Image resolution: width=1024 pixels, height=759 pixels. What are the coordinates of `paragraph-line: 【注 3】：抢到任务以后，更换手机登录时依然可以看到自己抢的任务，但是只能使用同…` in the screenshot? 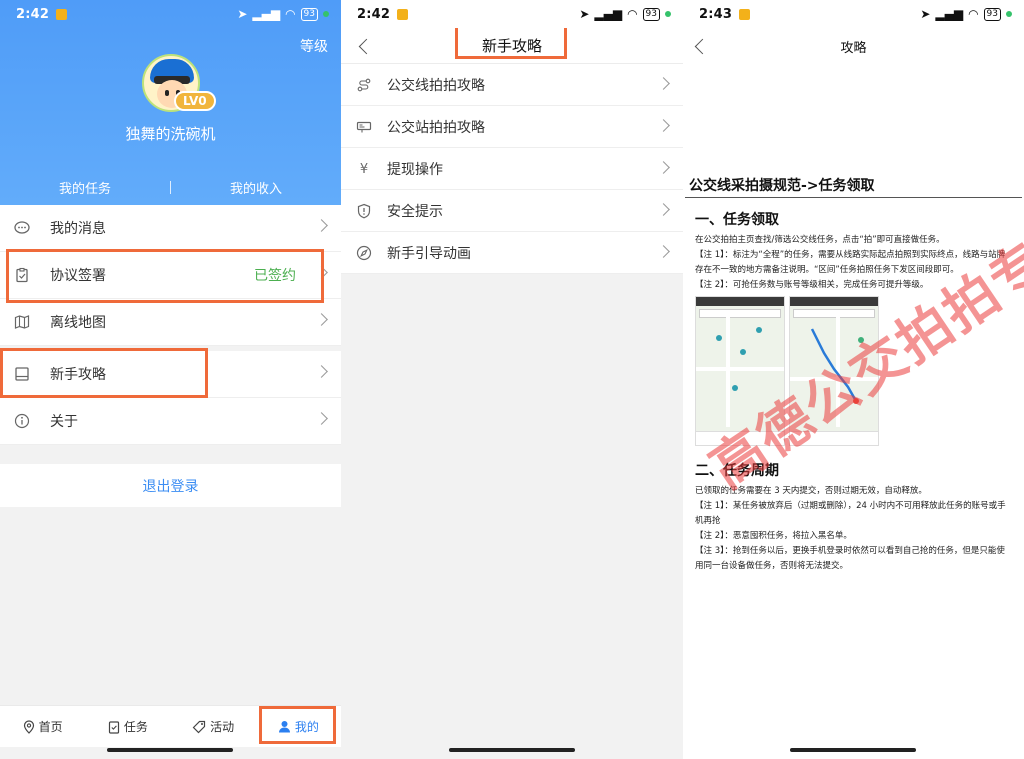 It's located at (850, 558).